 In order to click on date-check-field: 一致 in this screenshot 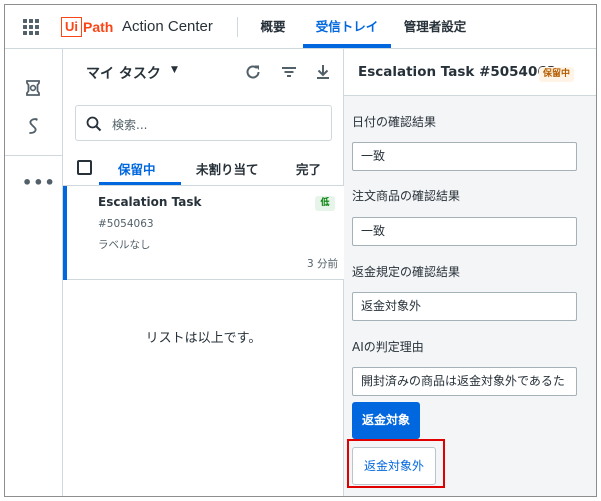, I will do `click(464, 156)`.